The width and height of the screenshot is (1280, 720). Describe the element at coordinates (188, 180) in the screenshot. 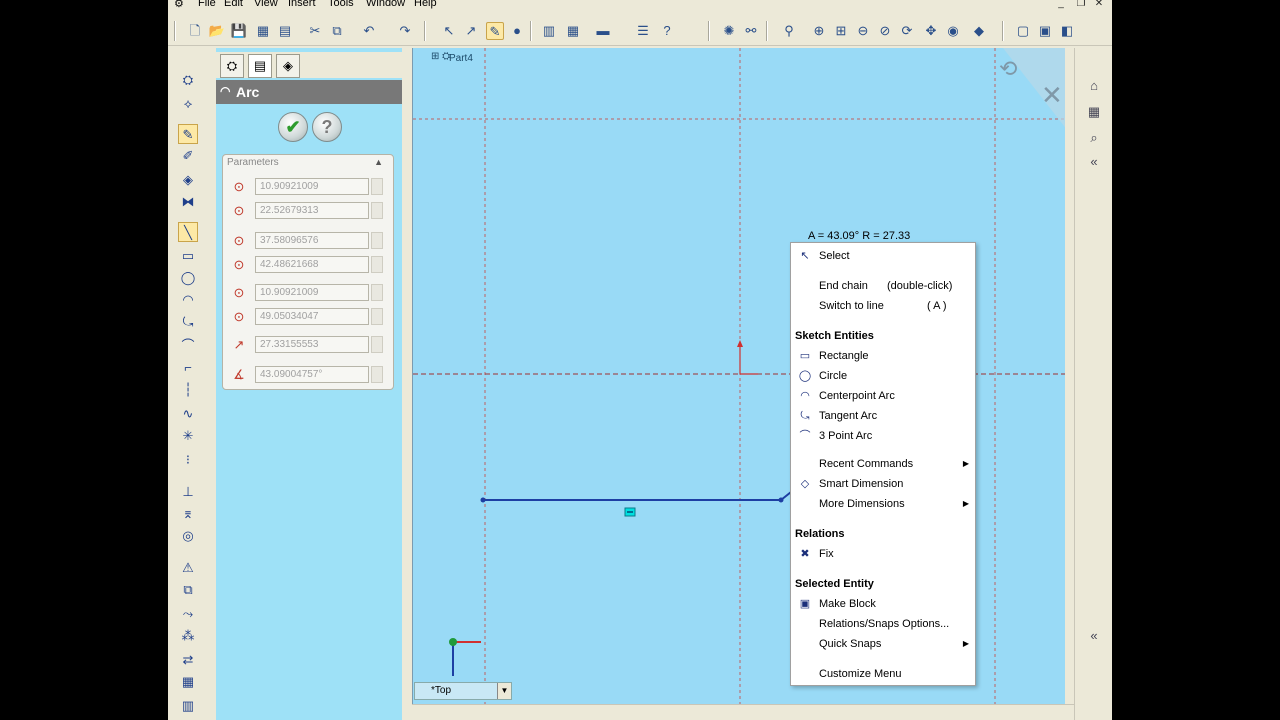

I see `dimension-icon: ◈` at that location.